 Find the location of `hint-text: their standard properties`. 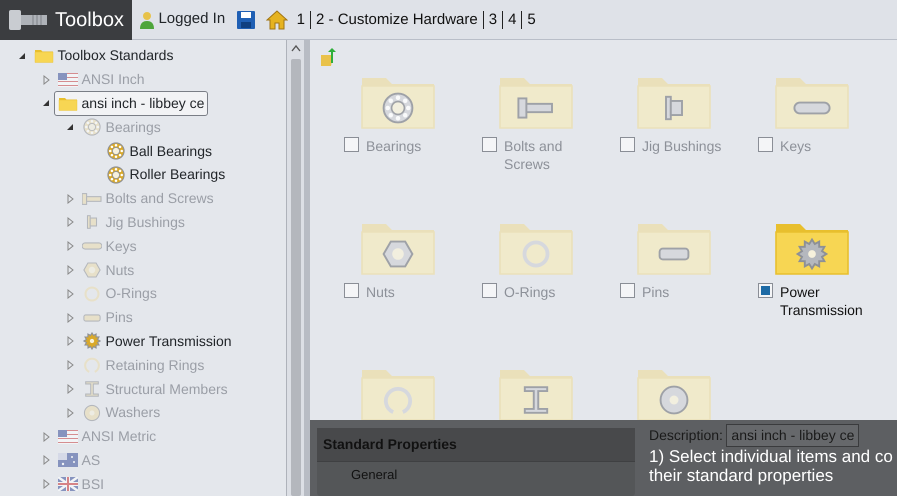

hint-text: their standard properties is located at coordinates (741, 475).